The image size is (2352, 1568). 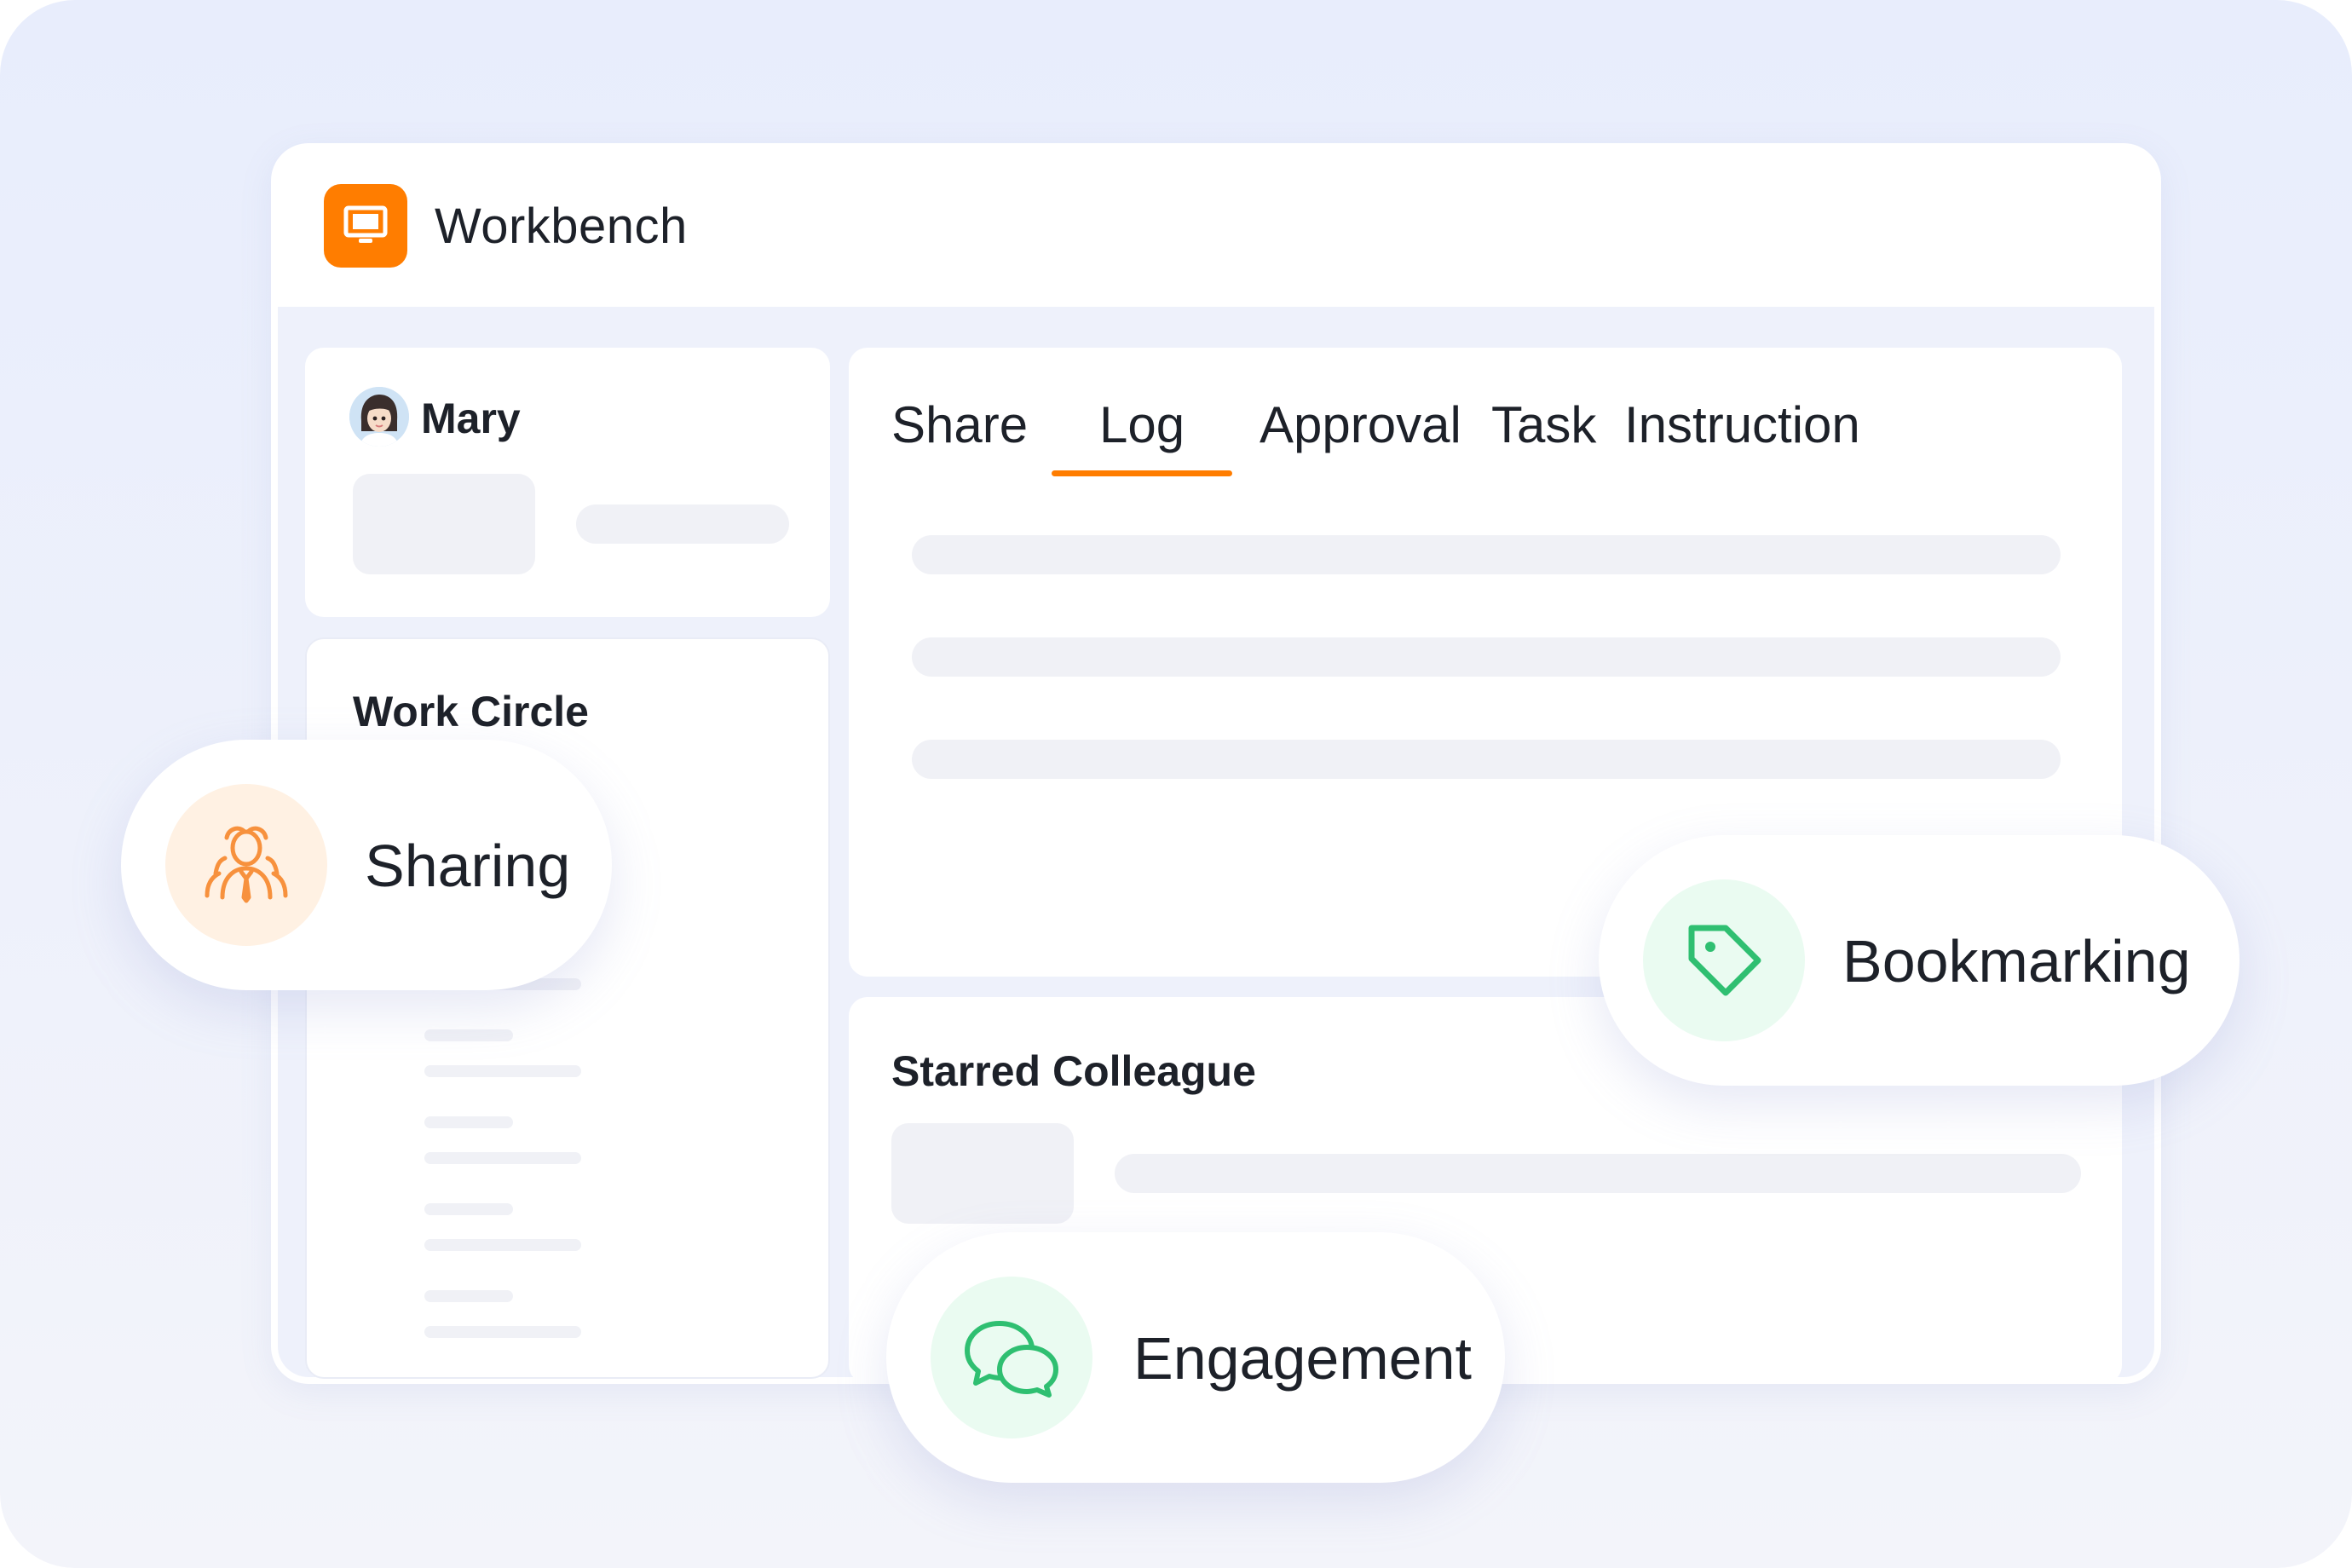 I want to click on app-title: Workbench, so click(x=561, y=226).